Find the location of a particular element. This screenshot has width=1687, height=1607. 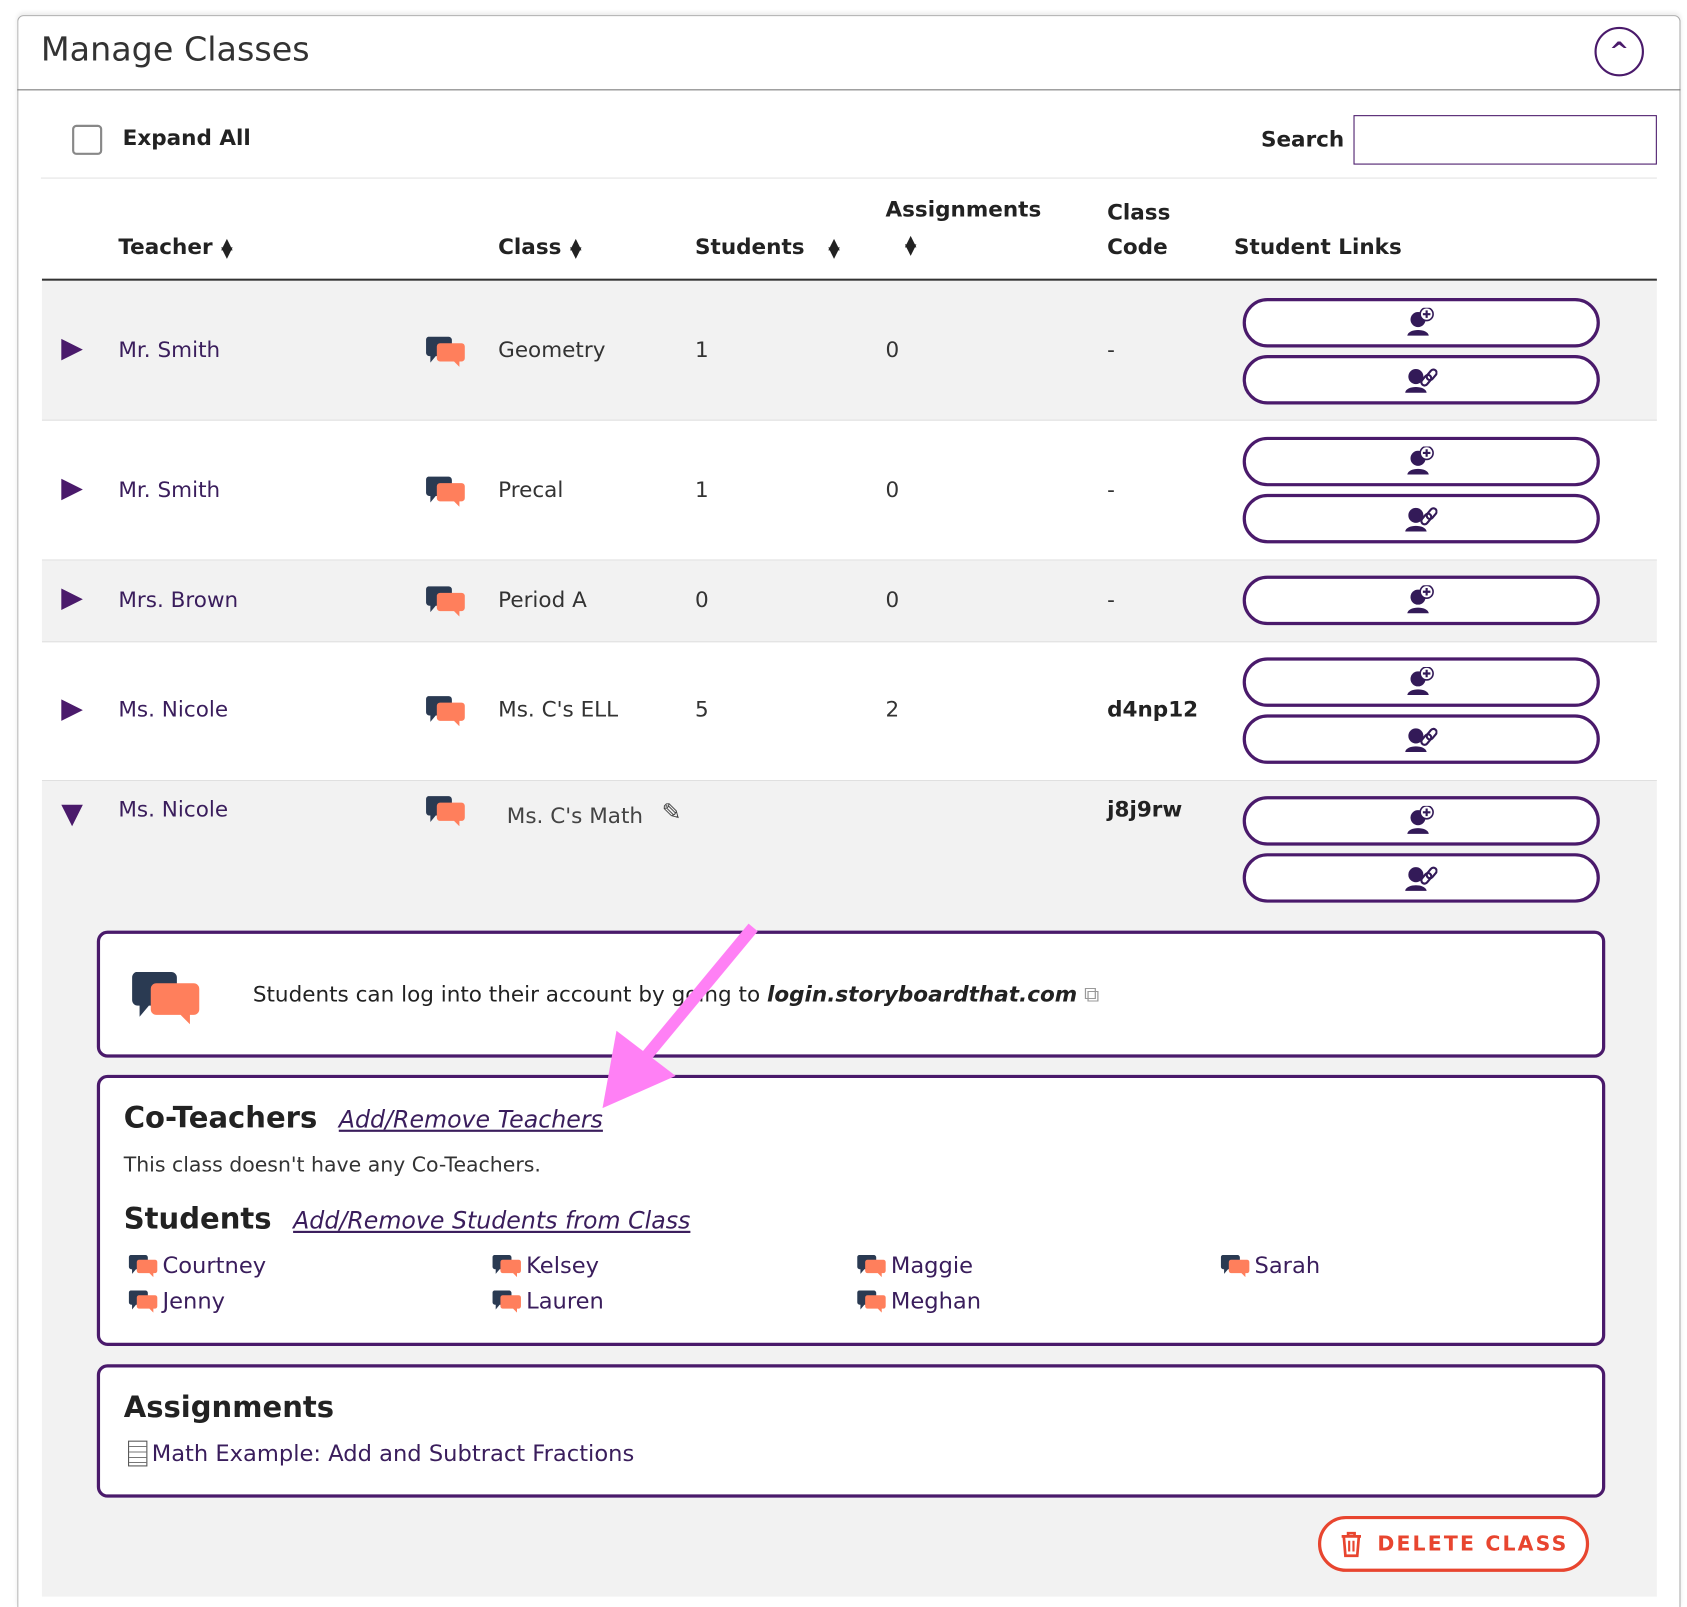

col-teacher: Teacher ▲ ▼ is located at coordinates (175, 246).